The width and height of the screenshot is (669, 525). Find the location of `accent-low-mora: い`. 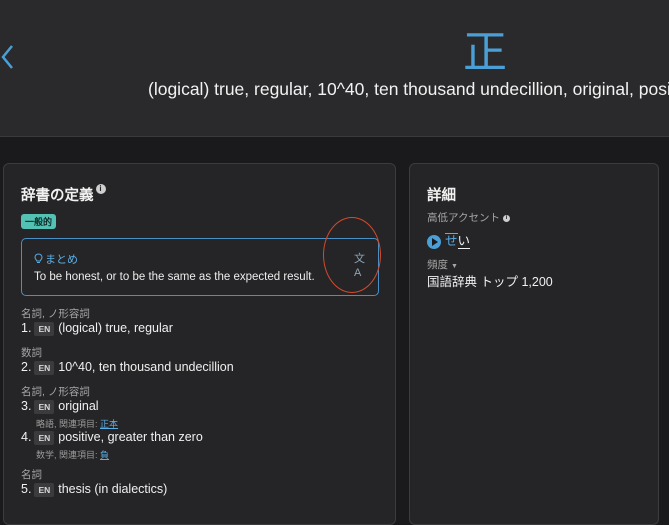

accent-low-mora: い is located at coordinates (464, 241).